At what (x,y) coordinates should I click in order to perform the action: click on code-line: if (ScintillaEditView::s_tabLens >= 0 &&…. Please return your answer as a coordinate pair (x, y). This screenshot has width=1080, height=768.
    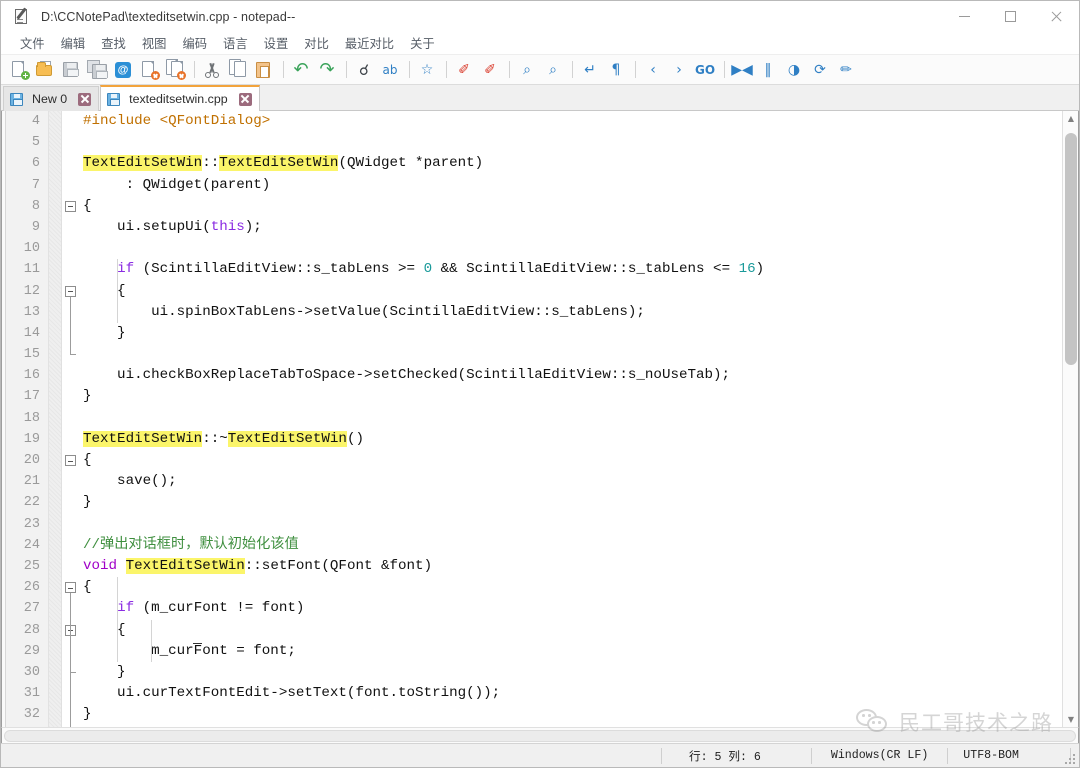
    Looking at the image, I should click on (570, 269).